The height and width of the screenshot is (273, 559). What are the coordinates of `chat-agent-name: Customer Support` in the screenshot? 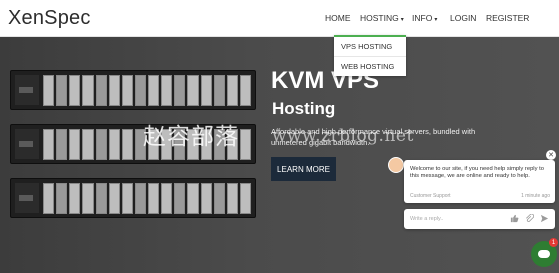 It's located at (430, 196).